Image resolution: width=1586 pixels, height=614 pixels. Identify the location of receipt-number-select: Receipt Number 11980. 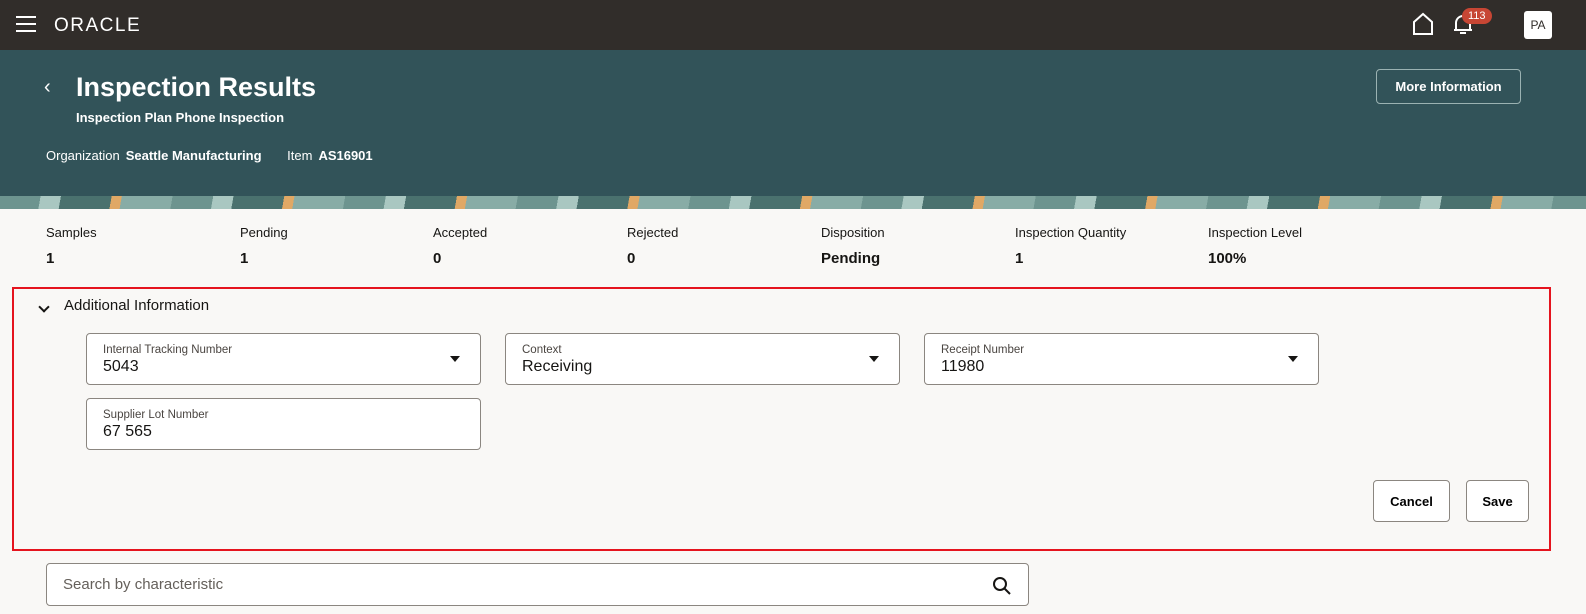
(1121, 359).